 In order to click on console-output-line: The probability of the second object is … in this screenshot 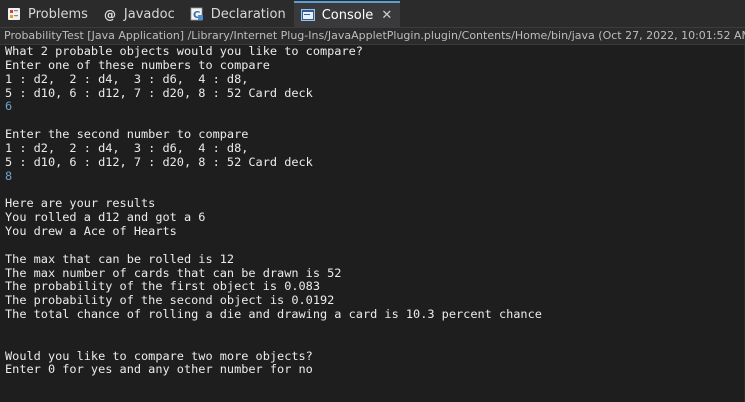, I will do `click(170, 300)`.